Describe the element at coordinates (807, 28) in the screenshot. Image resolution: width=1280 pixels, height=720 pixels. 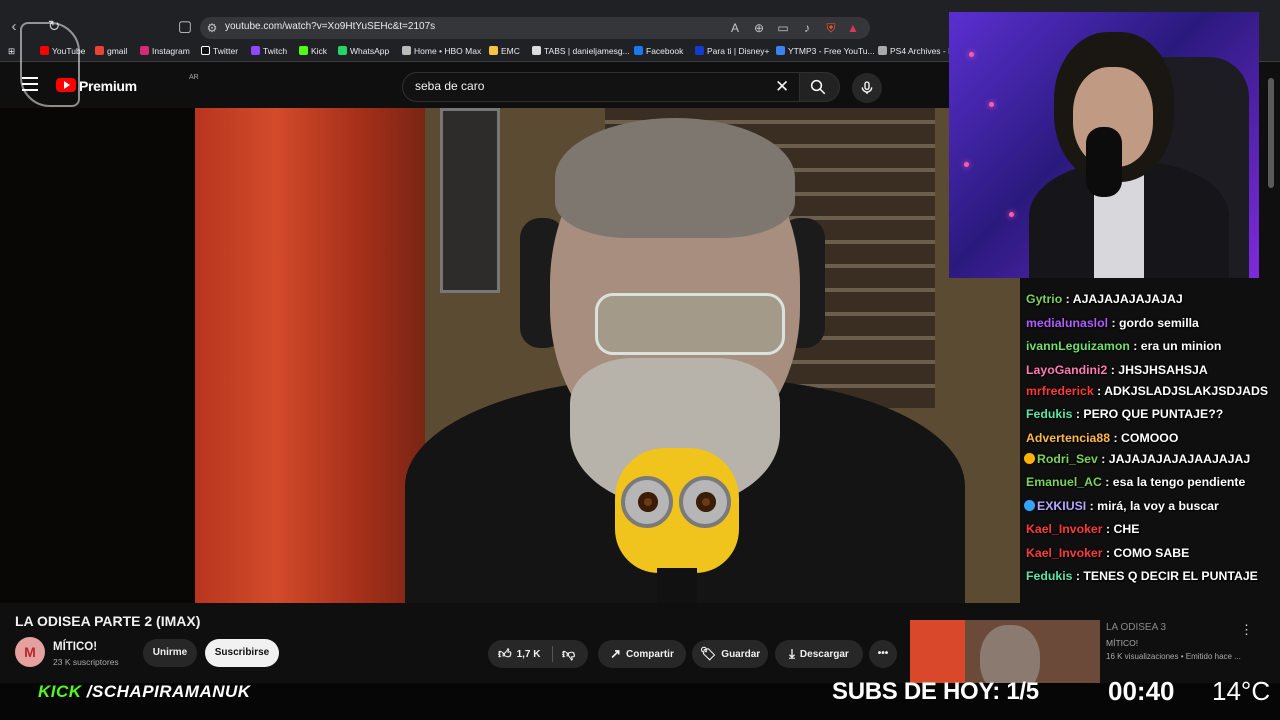
I see `media-icon: ♪` at that location.